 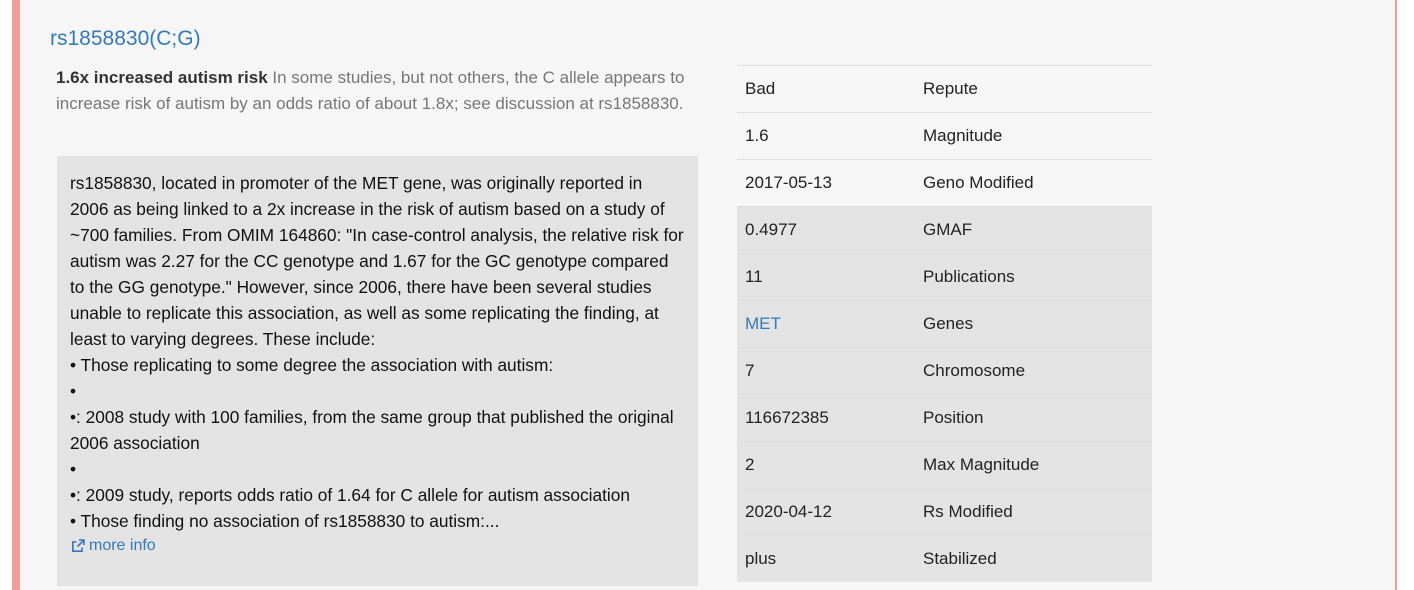 I want to click on external-link-icon, so click(x=78, y=545).